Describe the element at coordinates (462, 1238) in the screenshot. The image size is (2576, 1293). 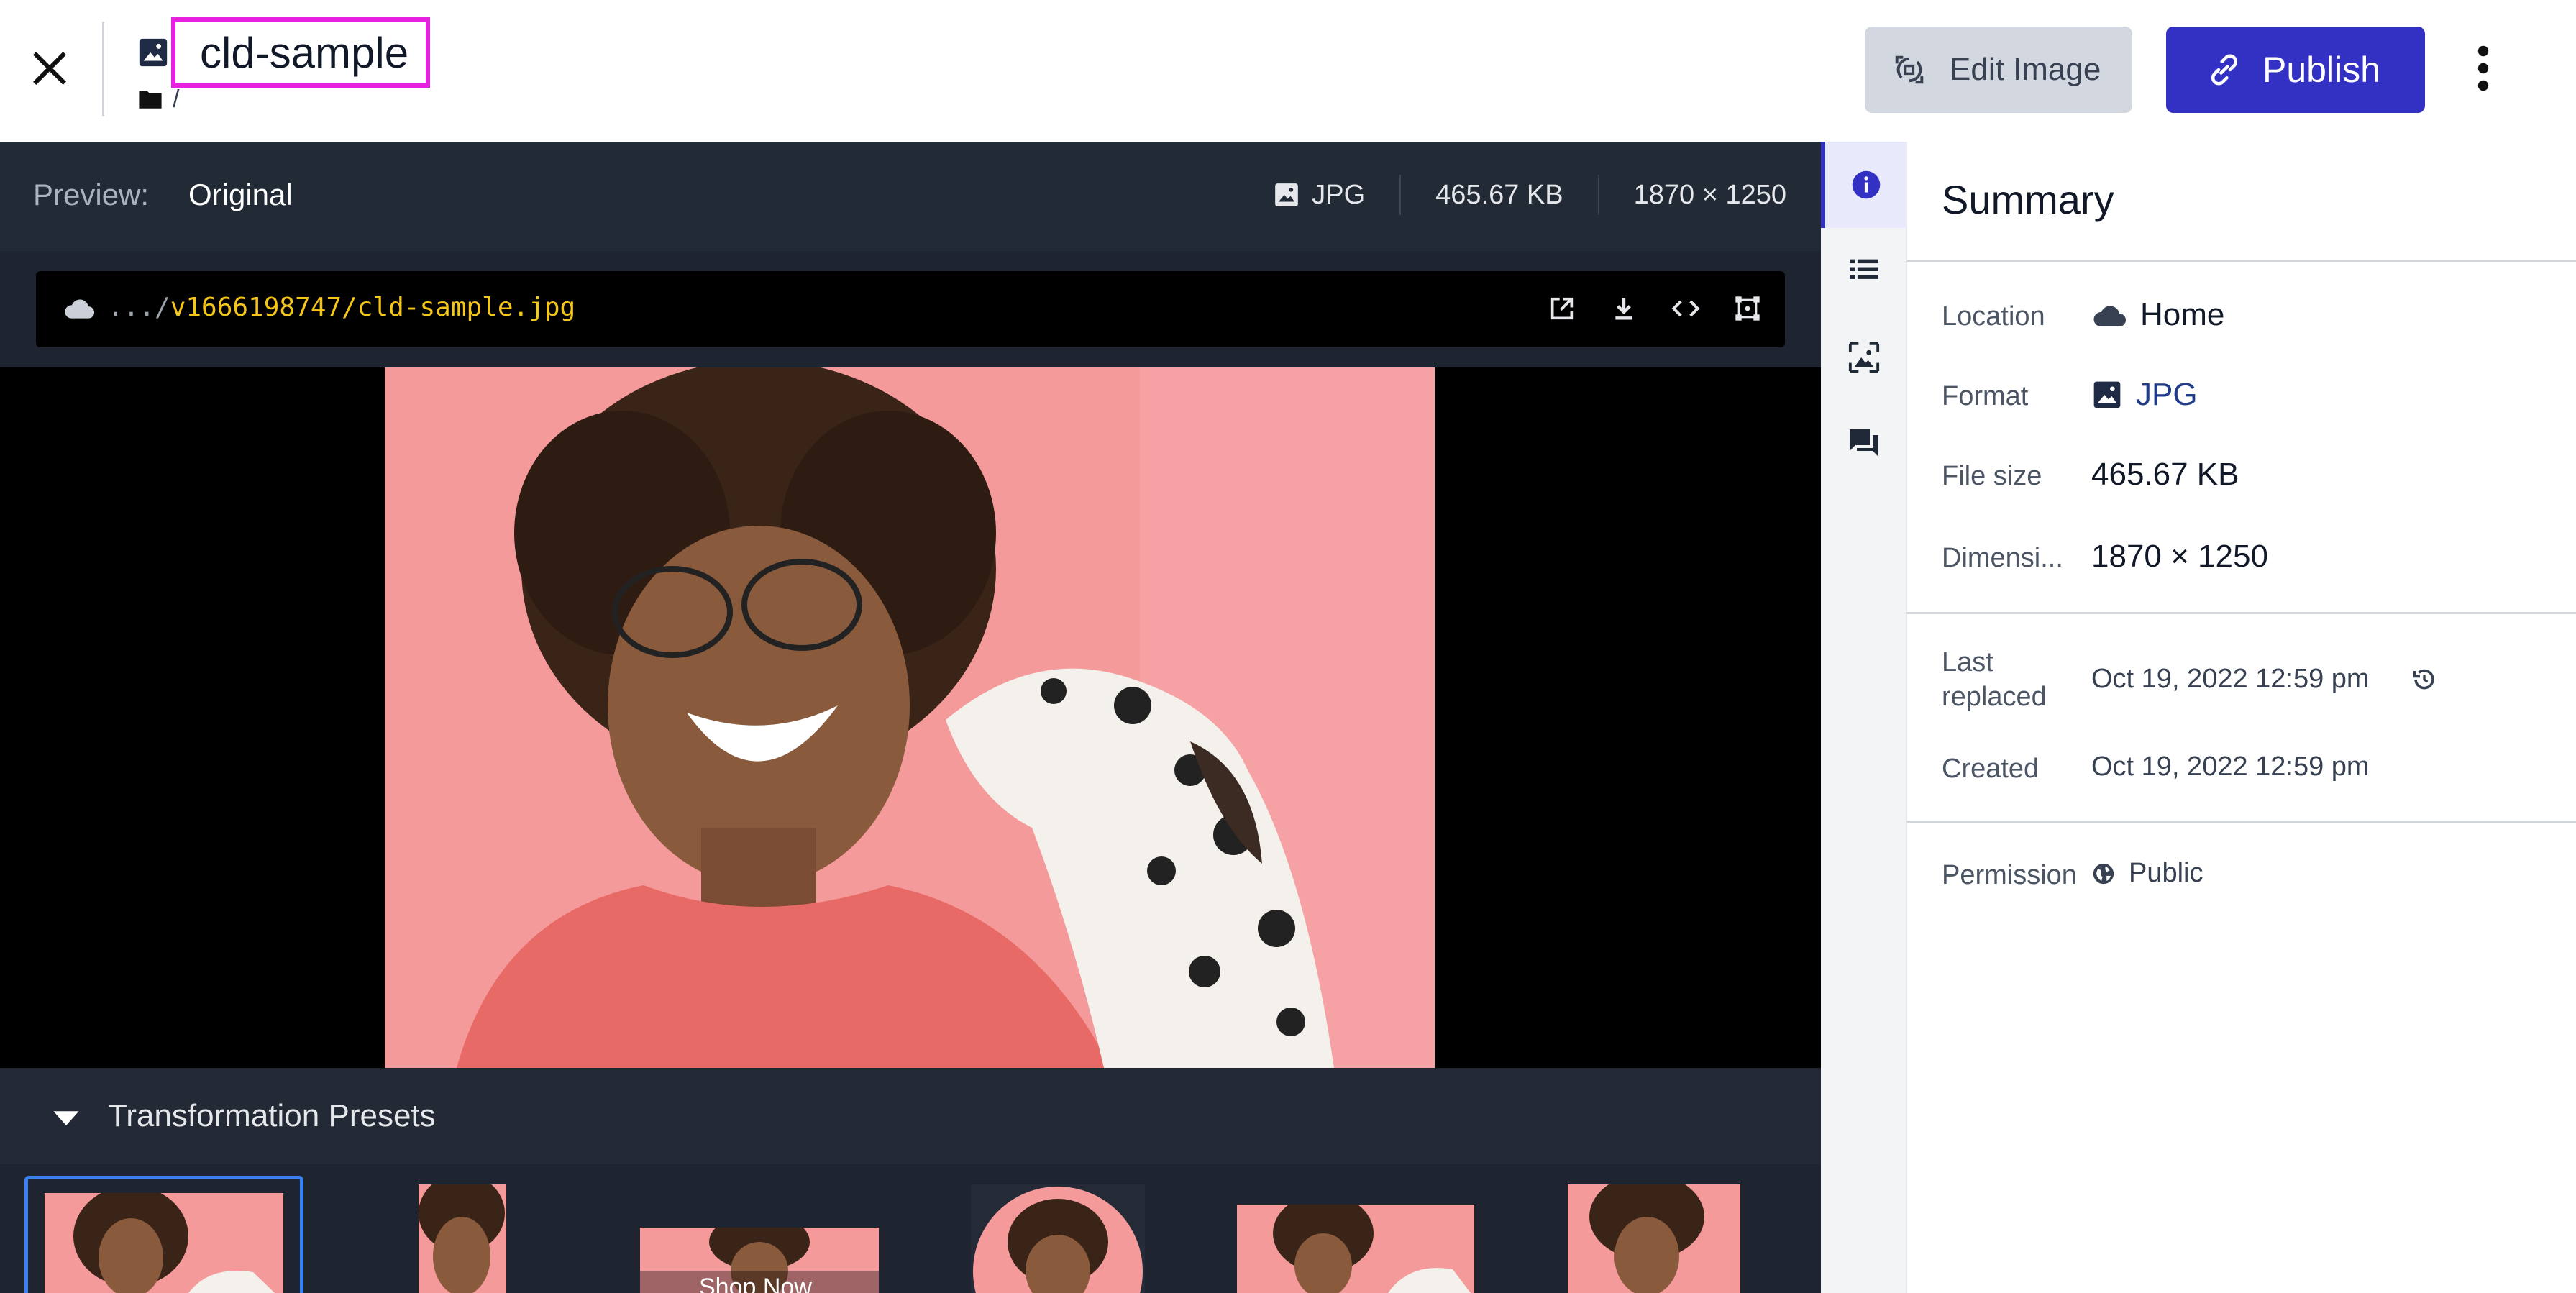
I see `preset-thumb-portrait` at that location.